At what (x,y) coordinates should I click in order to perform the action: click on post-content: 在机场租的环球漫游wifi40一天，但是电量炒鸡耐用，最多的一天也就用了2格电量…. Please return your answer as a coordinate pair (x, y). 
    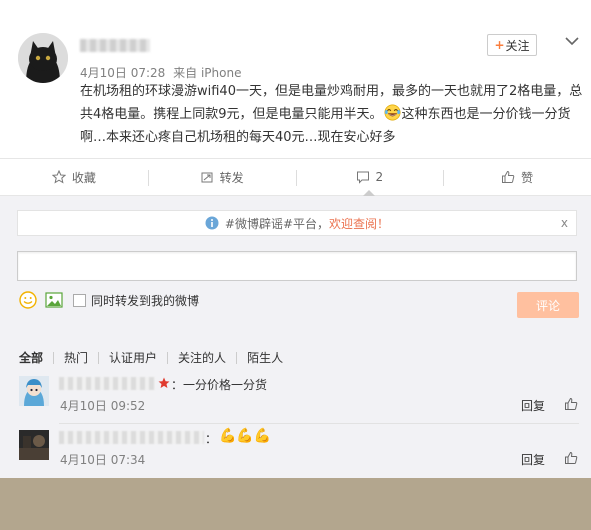
    Looking at the image, I should click on (332, 114).